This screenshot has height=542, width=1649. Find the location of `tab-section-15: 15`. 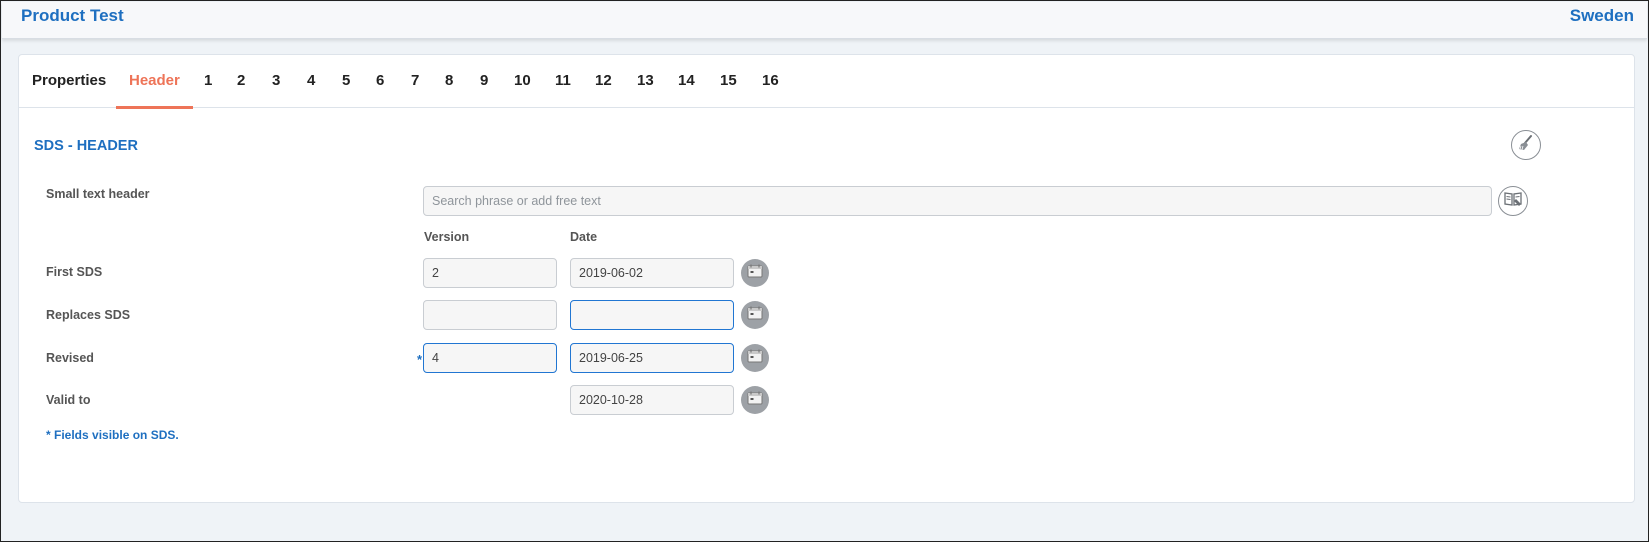

tab-section-15: 15 is located at coordinates (728, 81).